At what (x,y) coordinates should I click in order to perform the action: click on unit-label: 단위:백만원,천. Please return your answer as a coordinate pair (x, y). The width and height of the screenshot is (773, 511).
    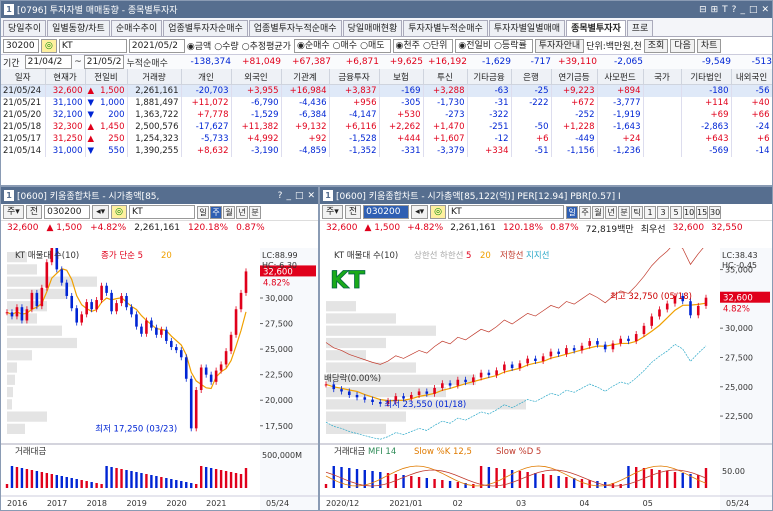
    Looking at the image, I should click on (614, 47).